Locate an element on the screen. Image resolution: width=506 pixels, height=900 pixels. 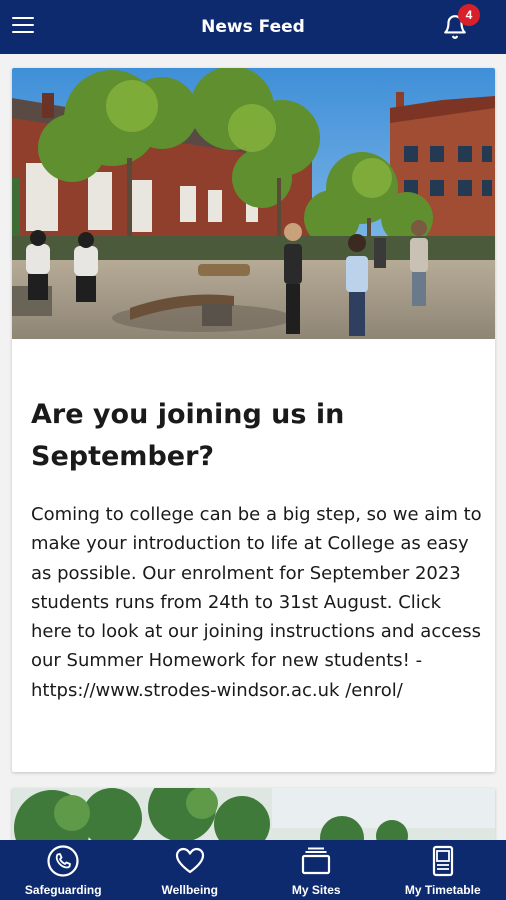
news-card-next-image is located at coordinates (253, 814).